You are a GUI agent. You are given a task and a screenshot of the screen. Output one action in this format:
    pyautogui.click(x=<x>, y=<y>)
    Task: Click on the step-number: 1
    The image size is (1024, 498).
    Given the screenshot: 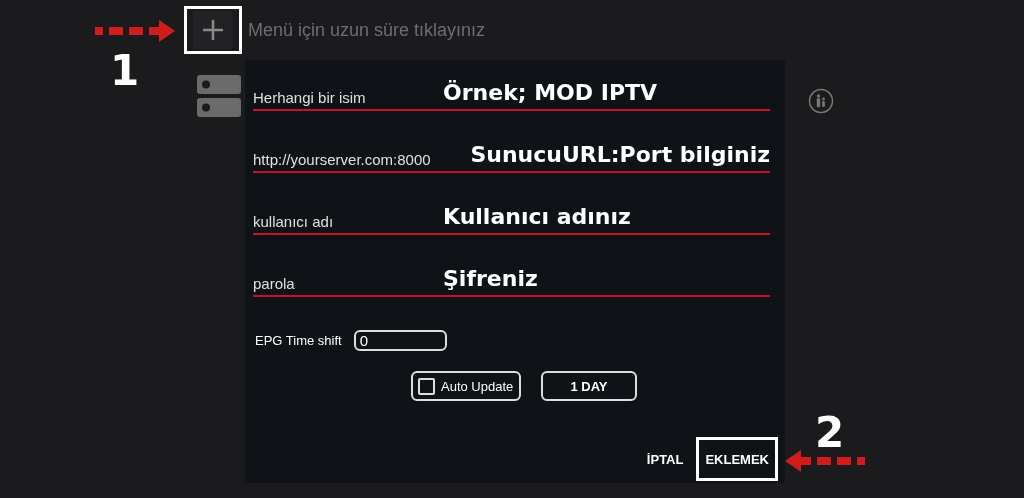 What is the action you would take?
    pyautogui.click(x=125, y=71)
    